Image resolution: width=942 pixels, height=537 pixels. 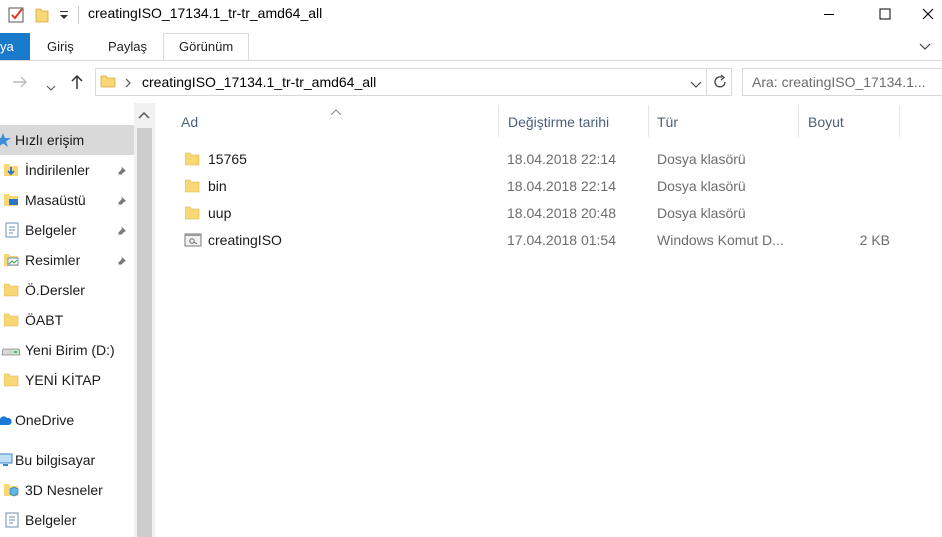 What do you see at coordinates (720, 83) in the screenshot?
I see `refresh-icon` at bounding box center [720, 83].